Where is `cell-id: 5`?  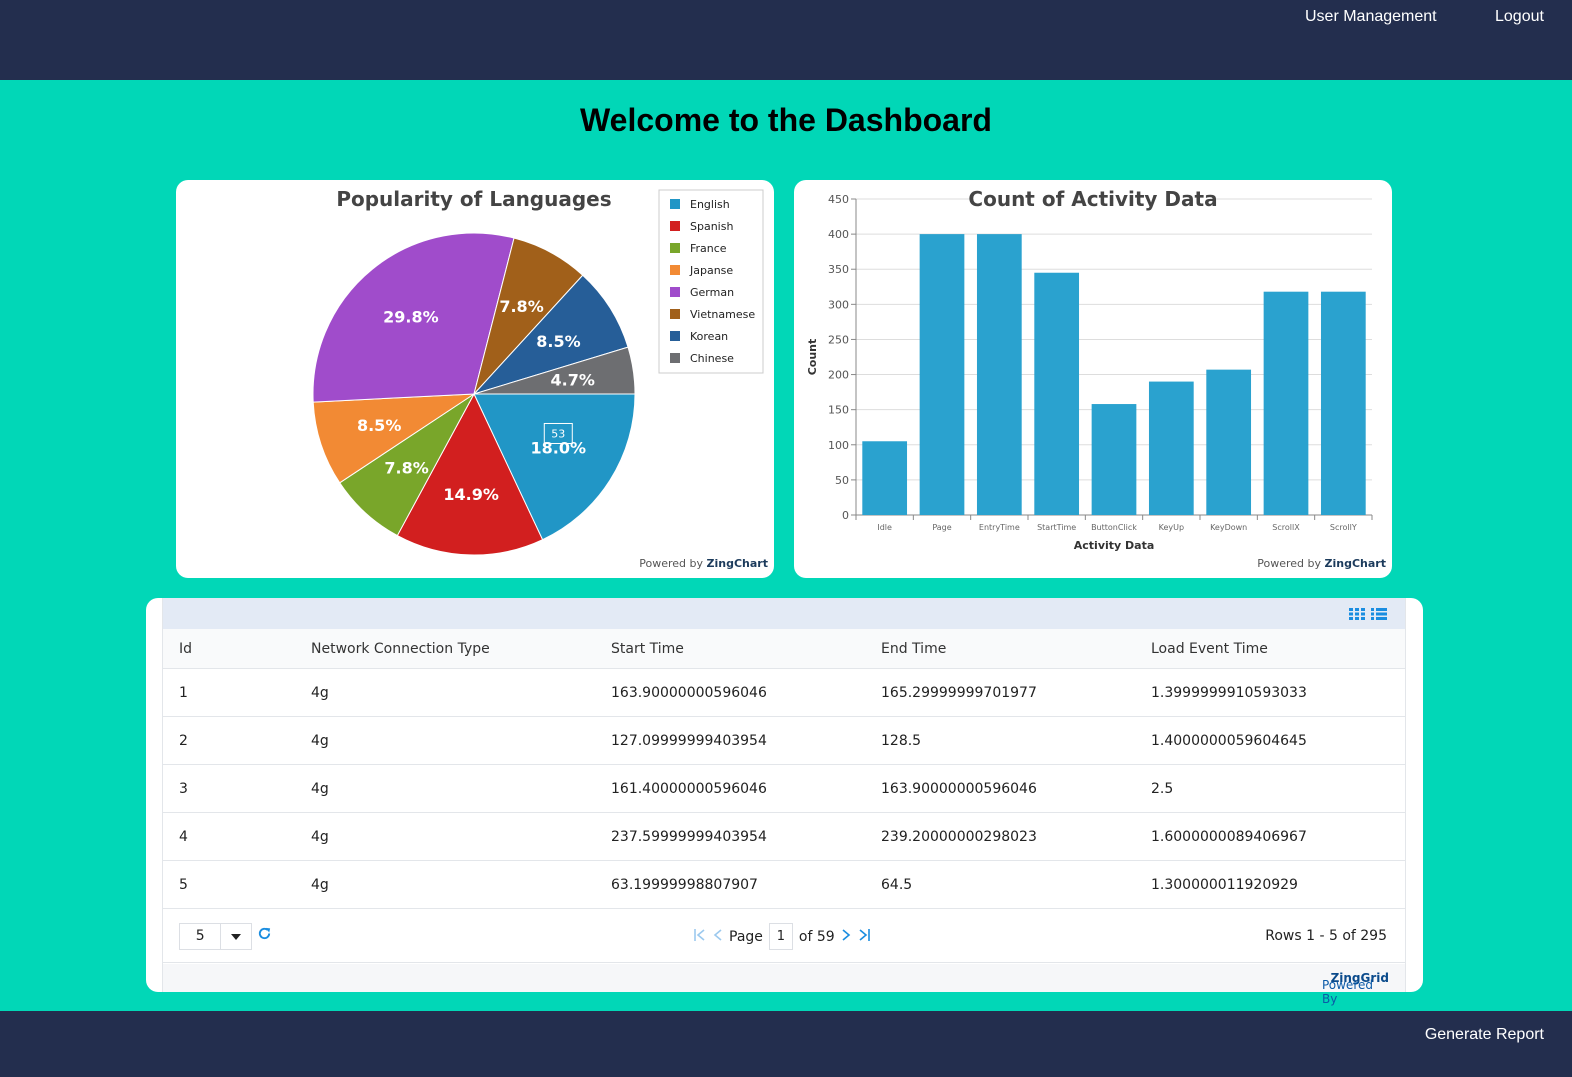
cell-id: 5 is located at coordinates (183, 884).